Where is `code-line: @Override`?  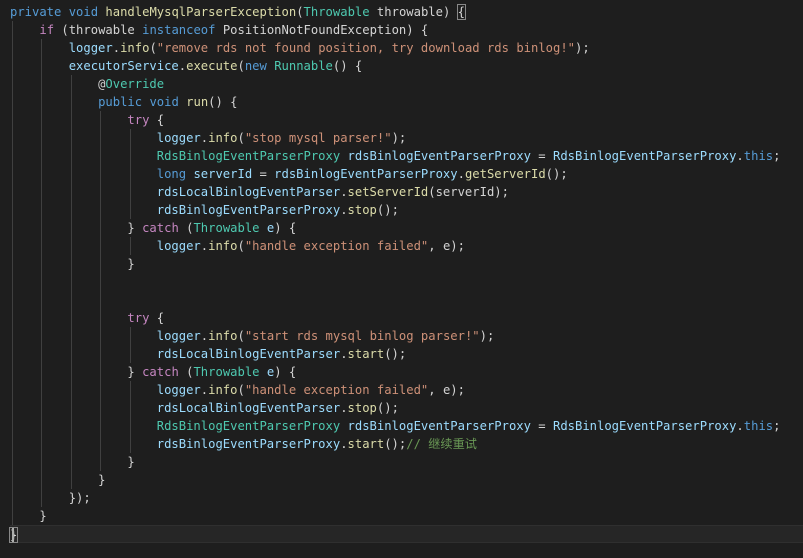
code-line: @Override is located at coordinates (406, 84).